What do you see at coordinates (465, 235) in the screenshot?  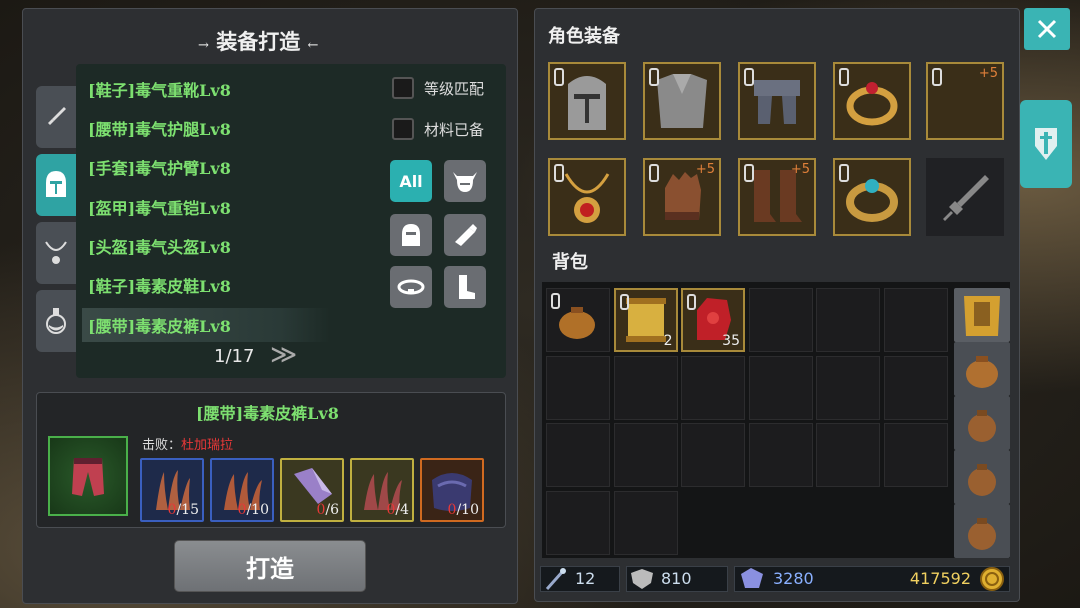 I see `filter-glove-button` at bounding box center [465, 235].